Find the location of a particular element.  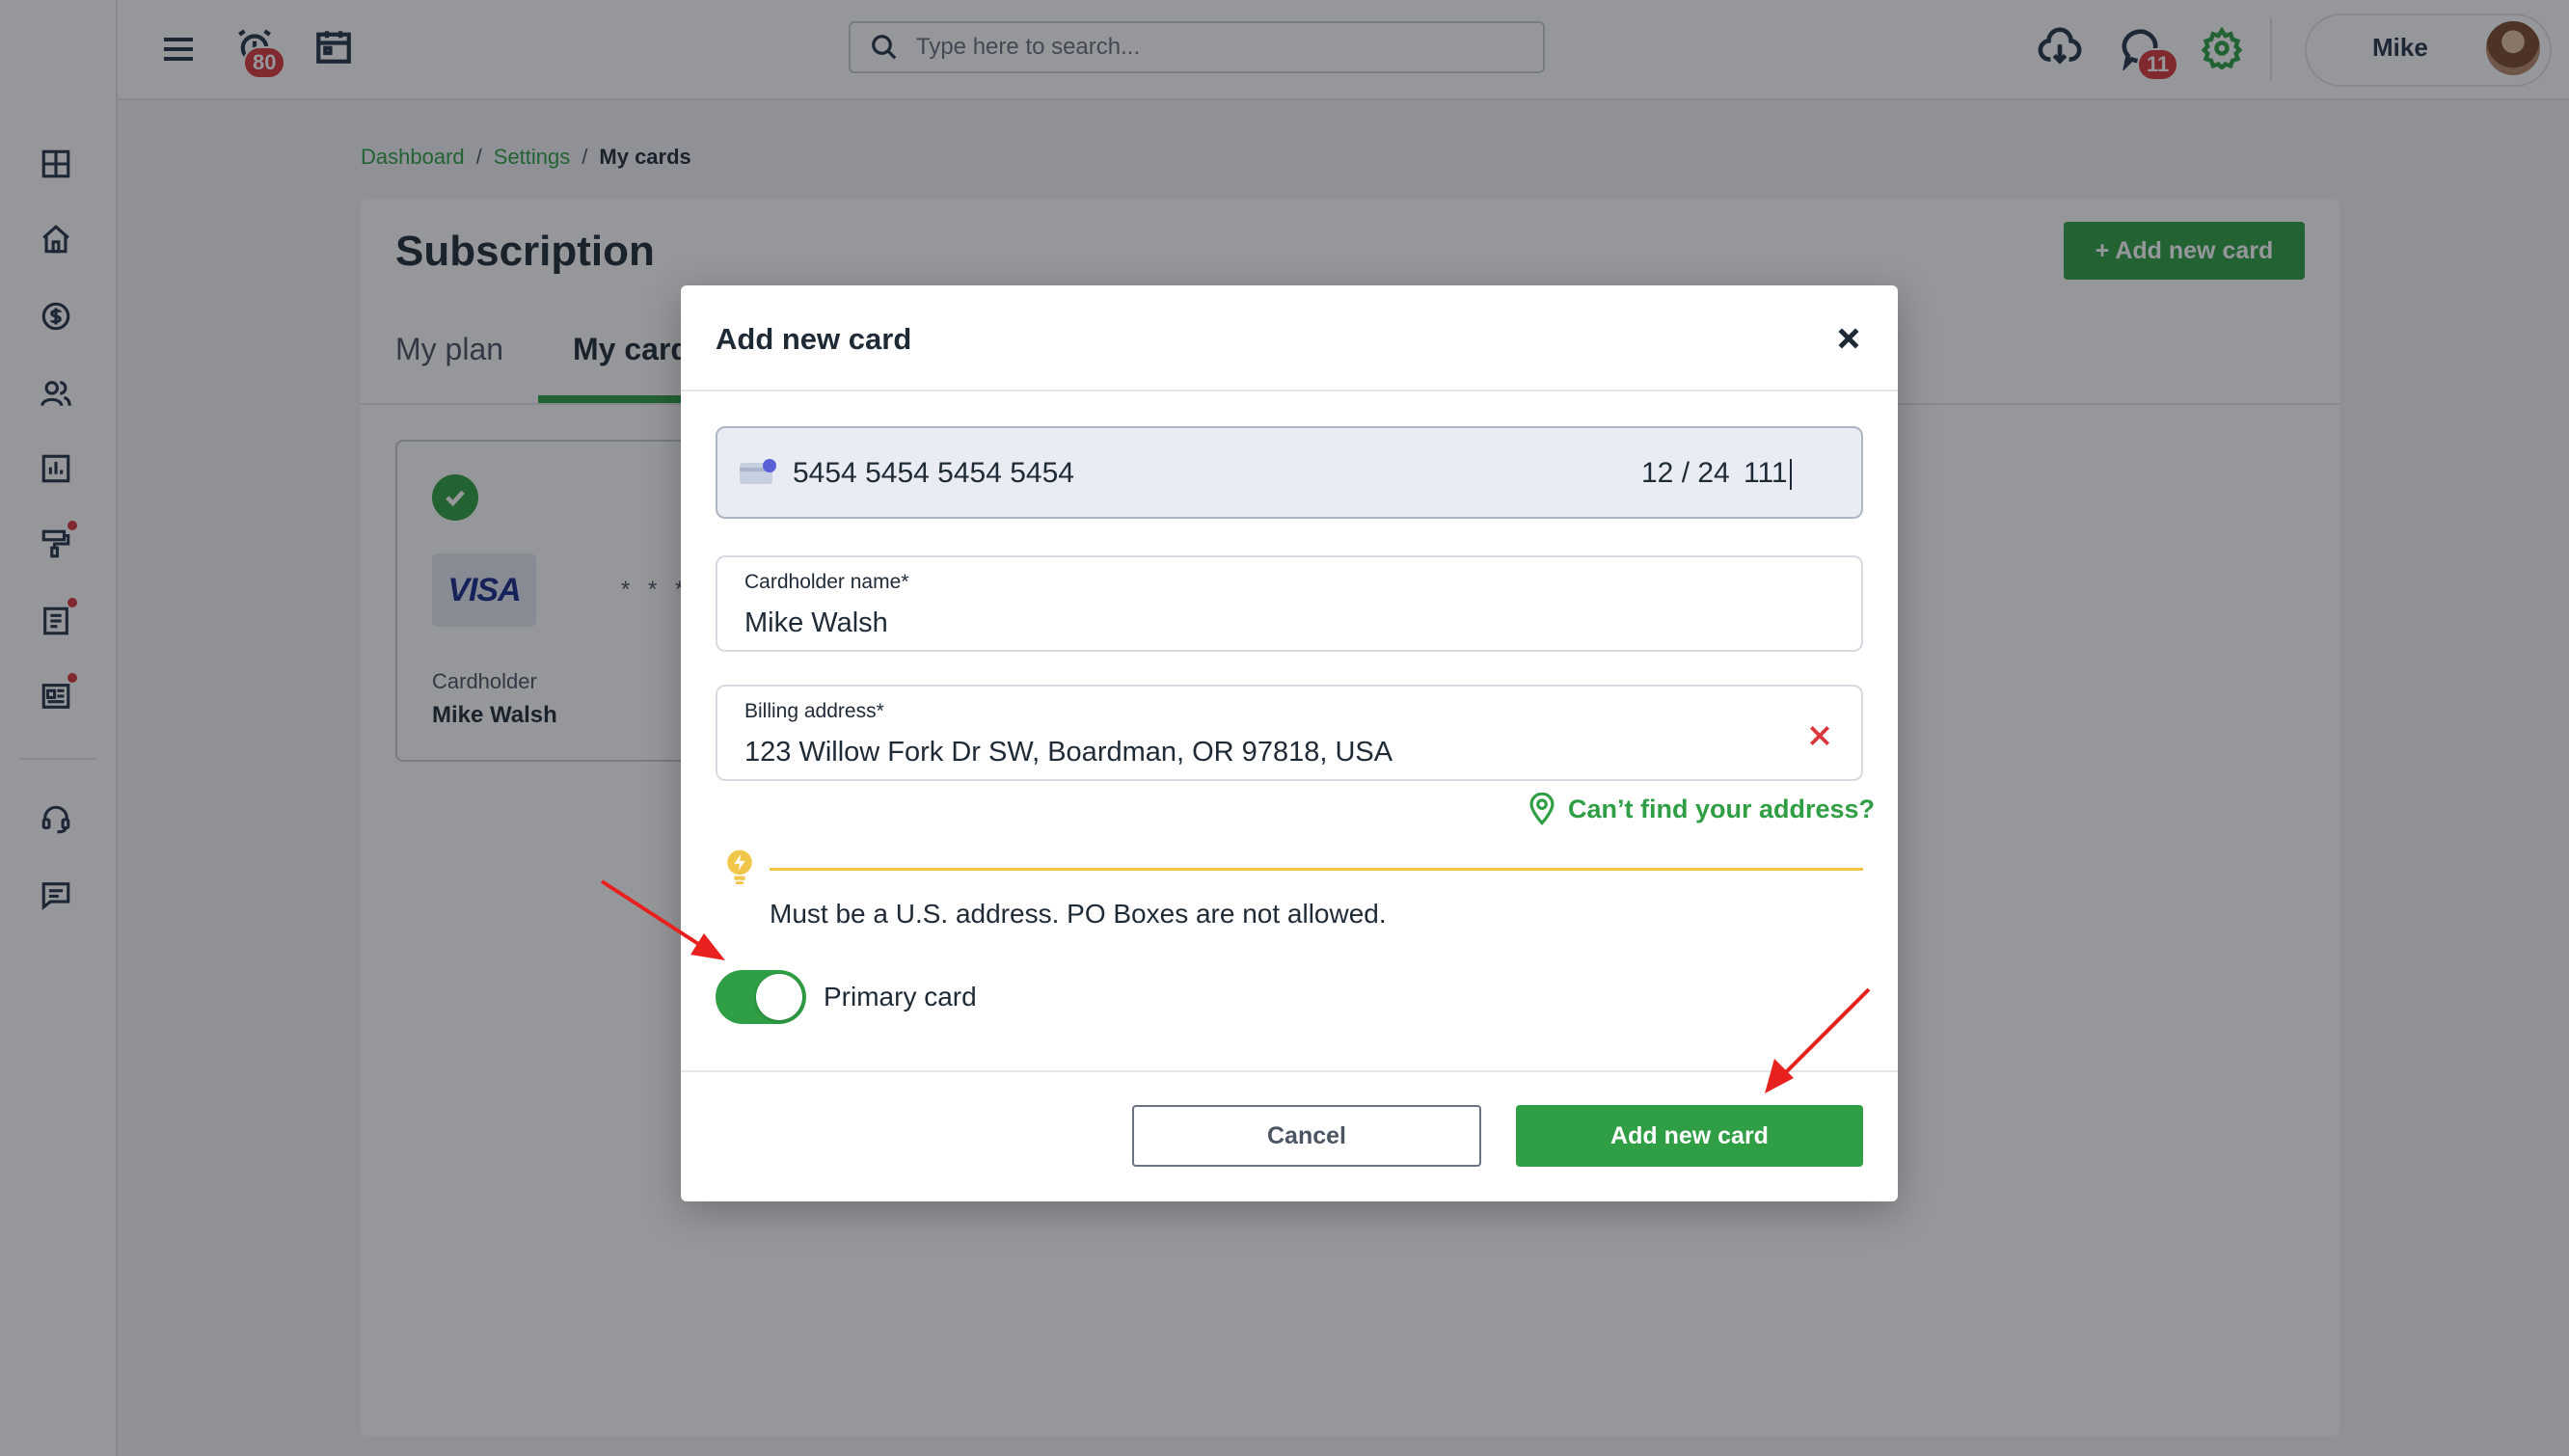

card-cvc-field: 111 is located at coordinates (1768, 474).